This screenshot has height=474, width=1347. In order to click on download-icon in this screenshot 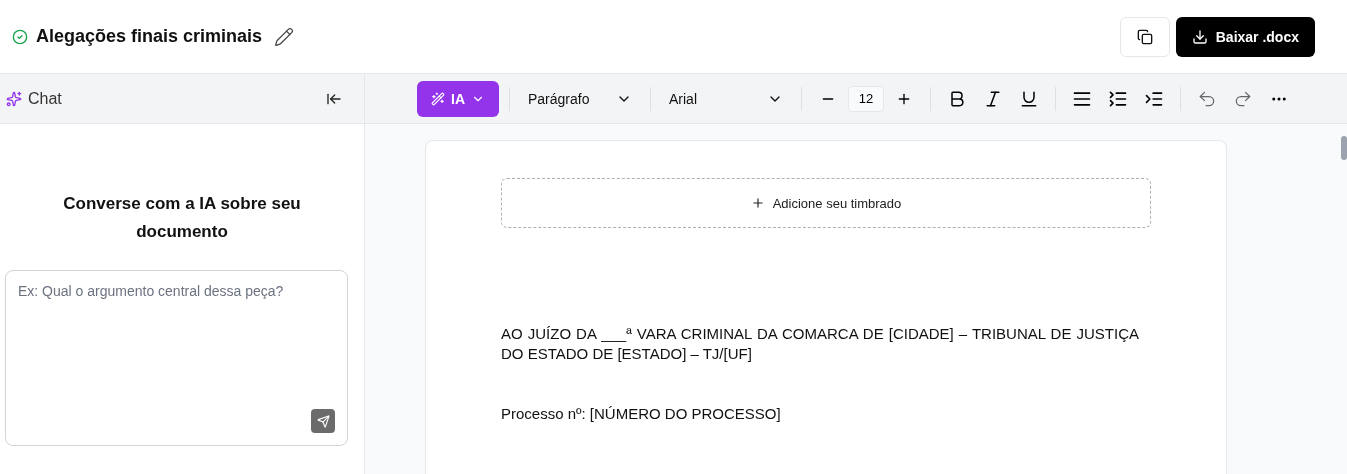, I will do `click(1199, 36)`.